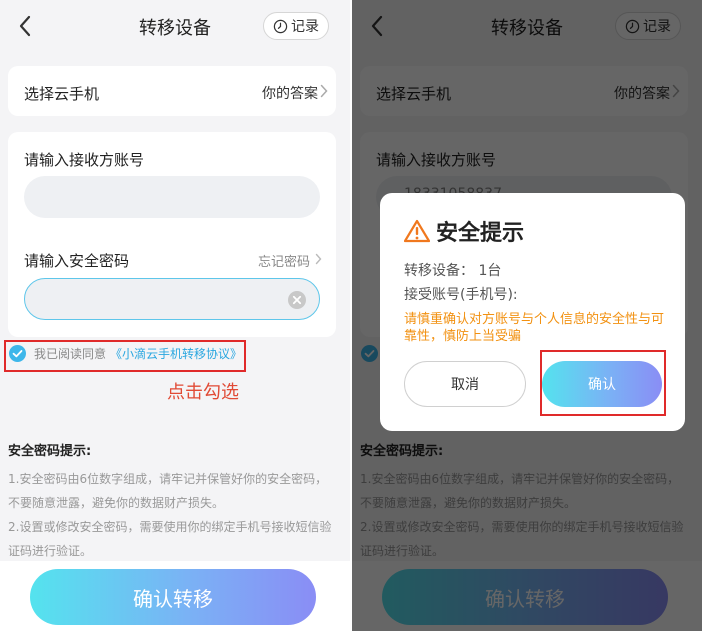  What do you see at coordinates (170, 539) in the screenshot?
I see `tip-item: 2.设置或修改安全密码，需要使用你的绑定手机号接收短信验证码进行验证。` at bounding box center [170, 539].